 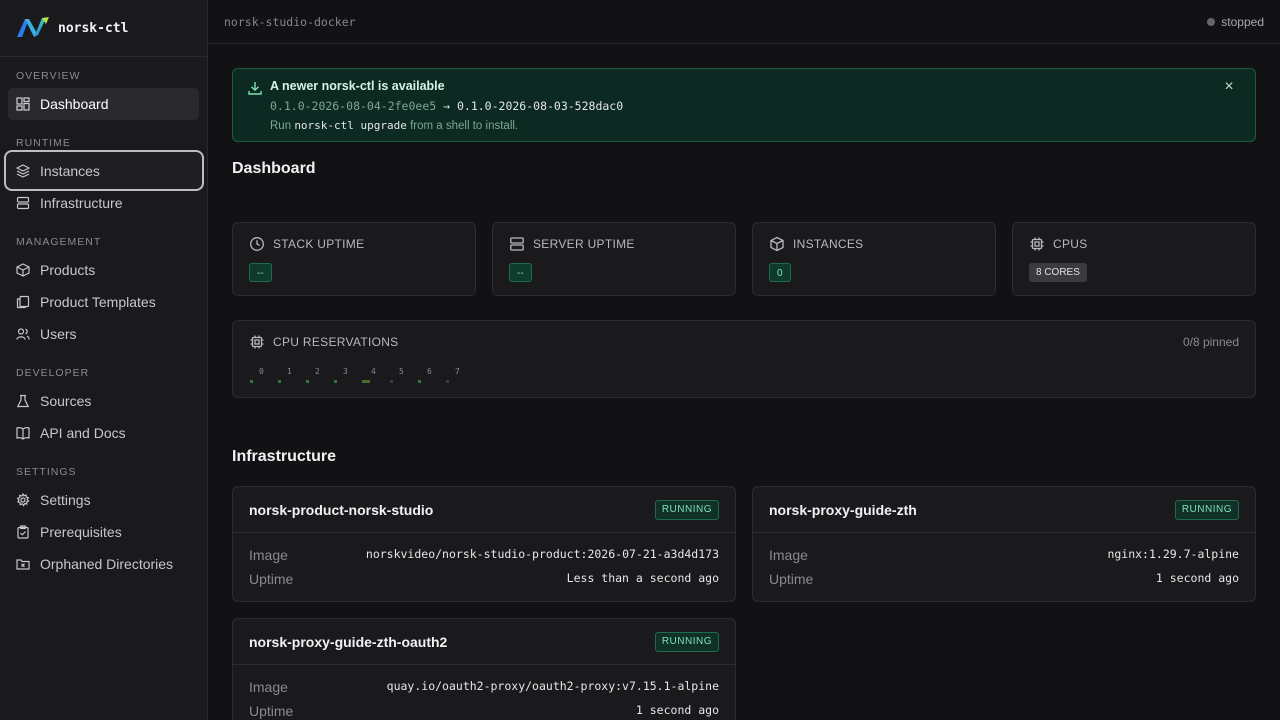 I want to click on cpu-core-label: 6, so click(x=429, y=371).